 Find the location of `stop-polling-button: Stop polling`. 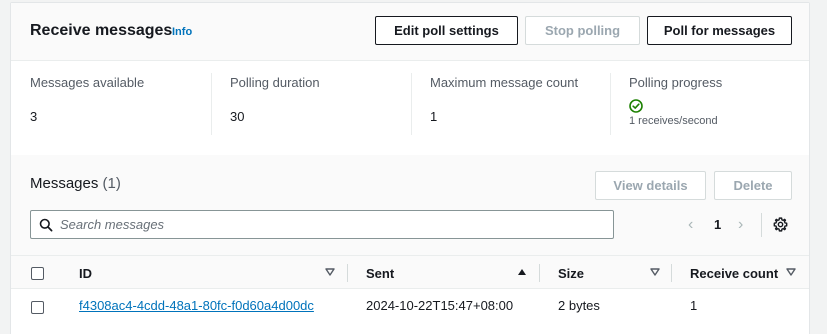

stop-polling-button: Stop polling is located at coordinates (582, 30).